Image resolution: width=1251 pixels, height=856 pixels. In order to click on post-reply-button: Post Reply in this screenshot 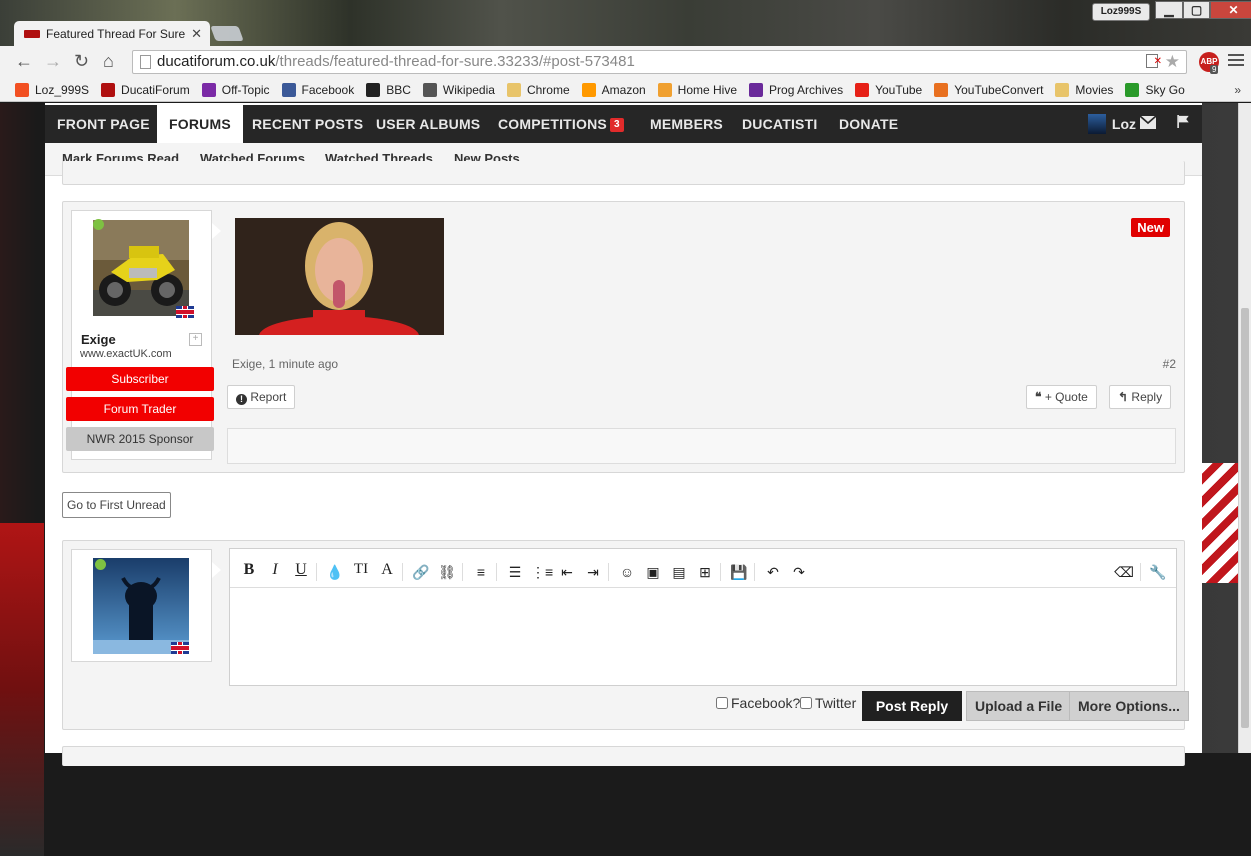, I will do `click(912, 706)`.